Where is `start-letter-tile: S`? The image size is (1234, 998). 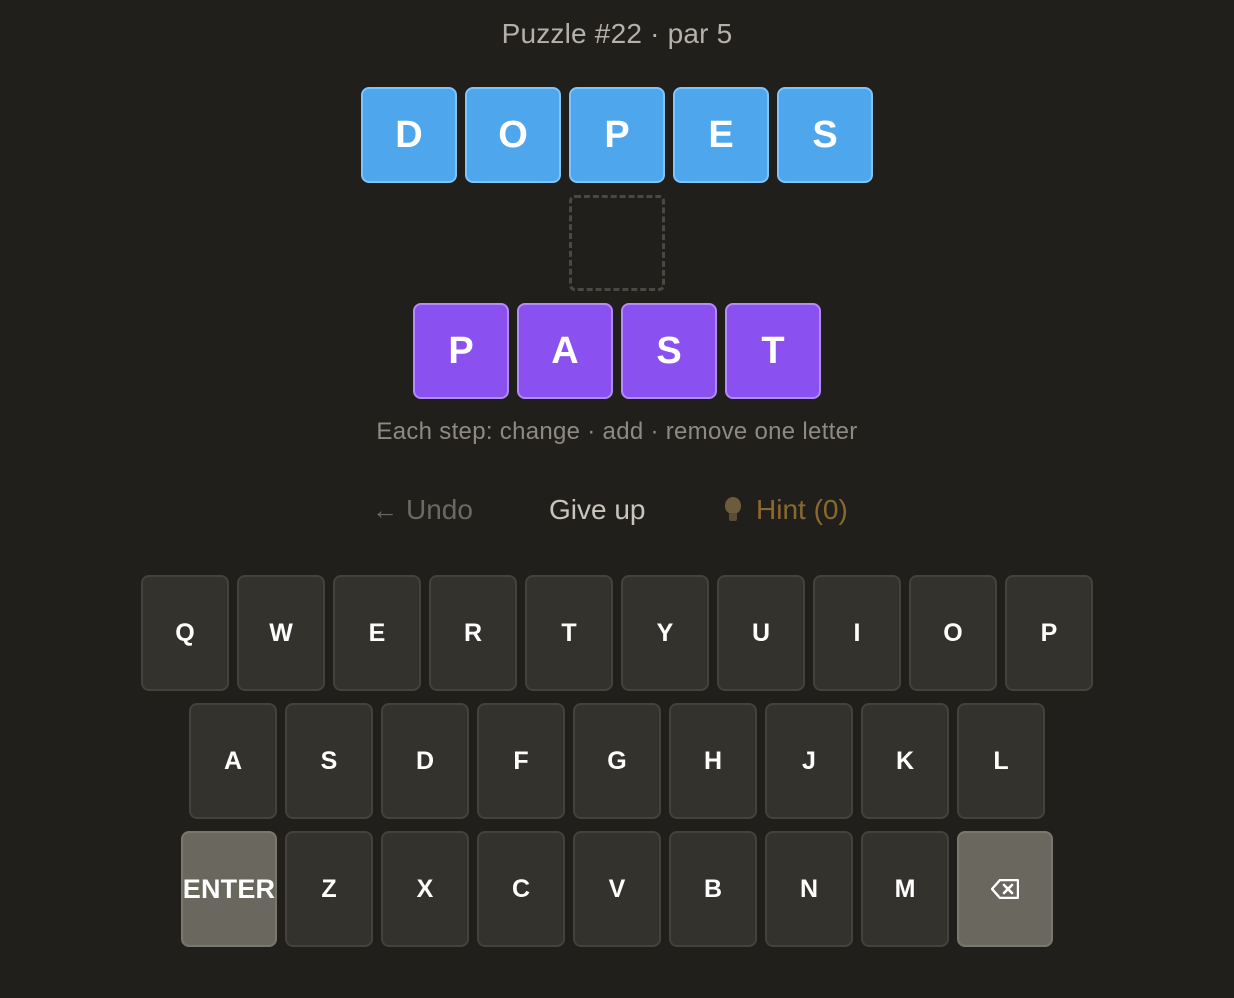
start-letter-tile: S is located at coordinates (825, 135).